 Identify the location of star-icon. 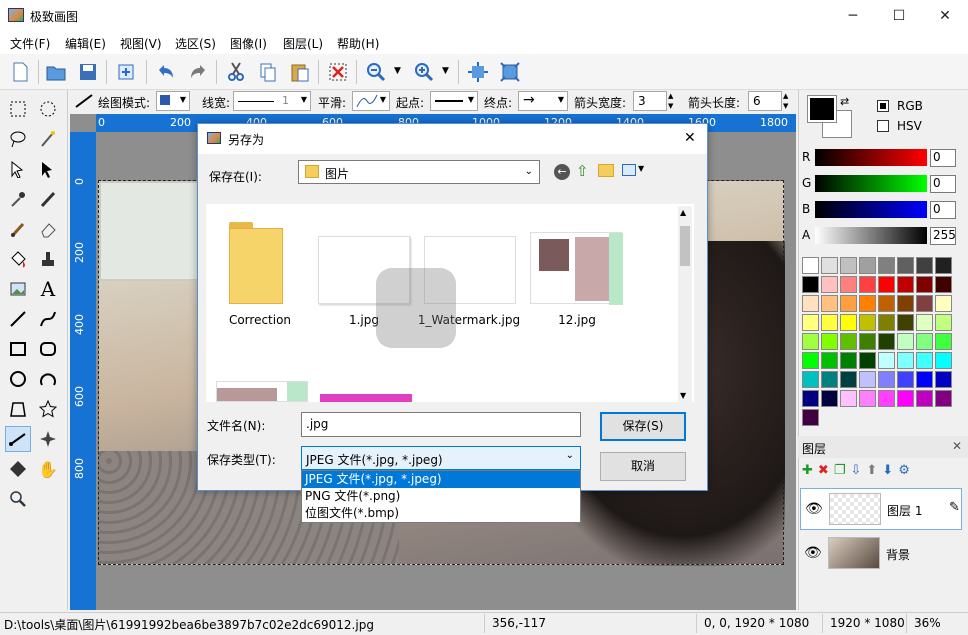
(48, 409).